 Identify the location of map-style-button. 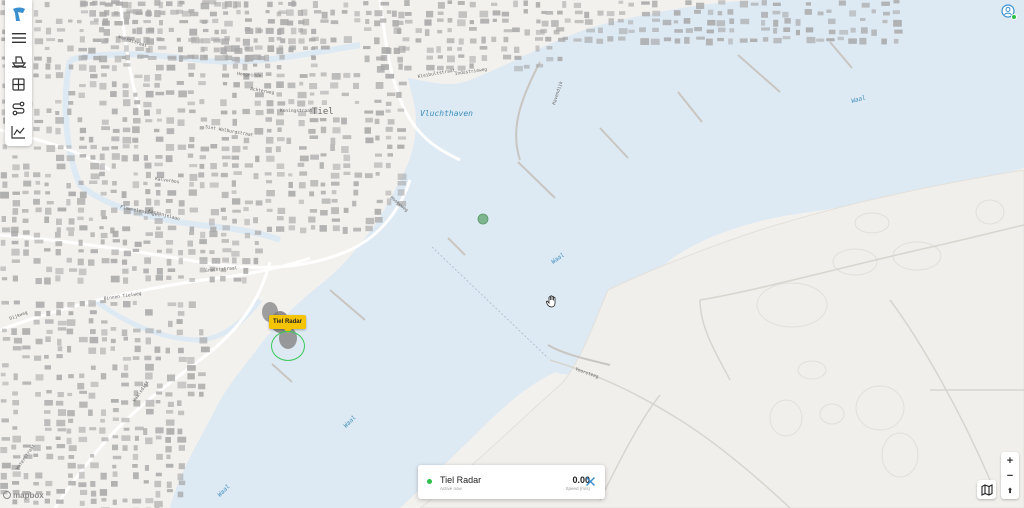
(986, 489).